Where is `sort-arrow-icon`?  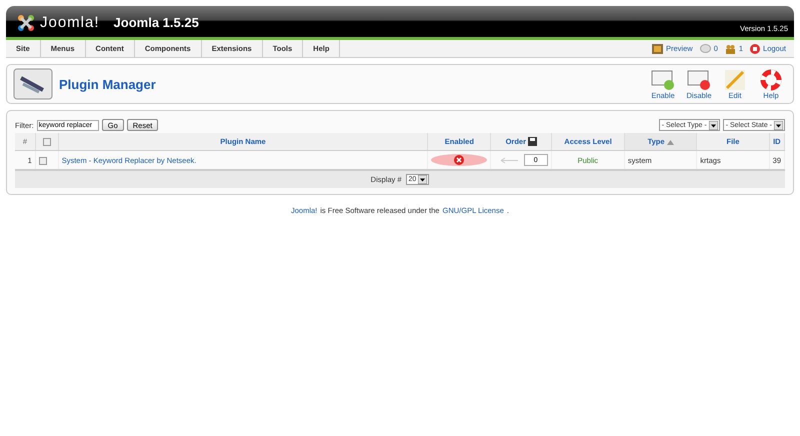
sort-arrow-icon is located at coordinates (670, 142).